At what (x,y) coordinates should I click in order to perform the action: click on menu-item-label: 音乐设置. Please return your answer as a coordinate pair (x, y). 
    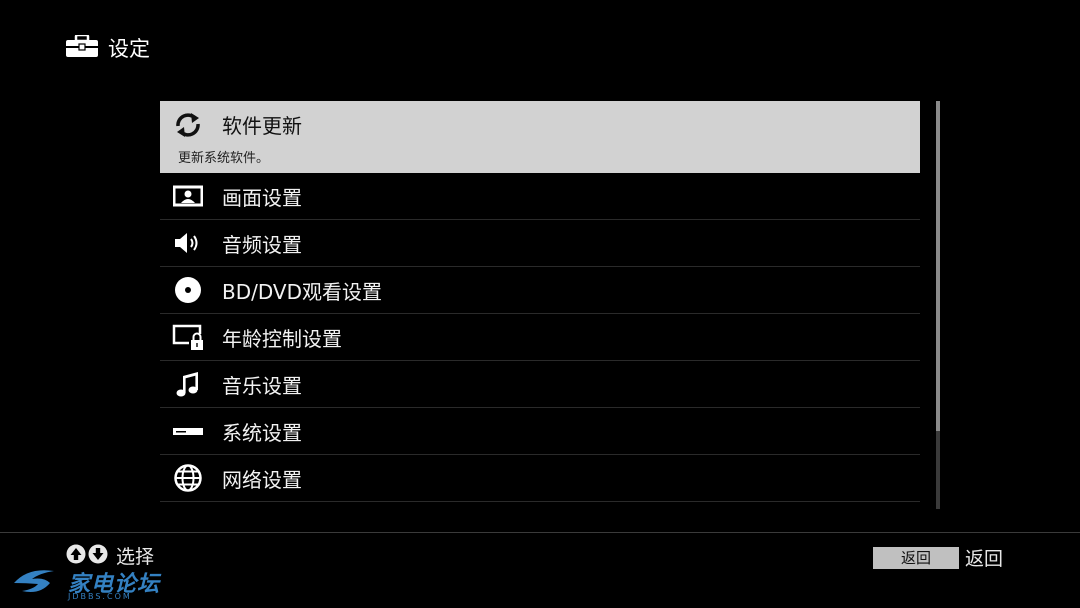
    Looking at the image, I should click on (262, 385).